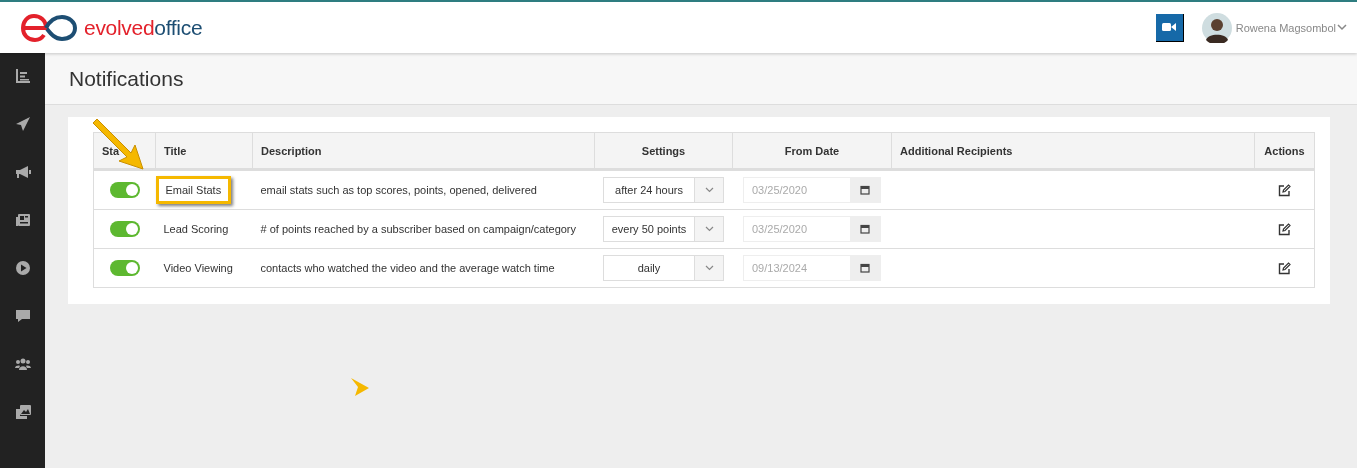 The image size is (1357, 468). Describe the element at coordinates (1342, 27) in the screenshot. I see `caret-icon` at that location.